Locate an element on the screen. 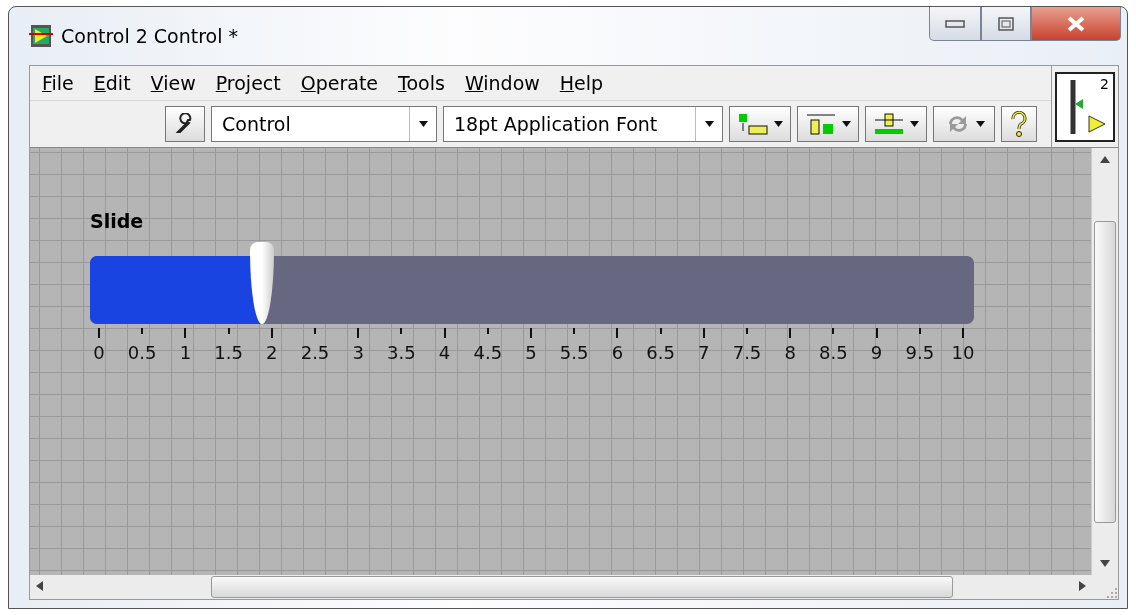 The image size is (1136, 615). font-dropdown: 18pt Application Font is located at coordinates (583, 124).